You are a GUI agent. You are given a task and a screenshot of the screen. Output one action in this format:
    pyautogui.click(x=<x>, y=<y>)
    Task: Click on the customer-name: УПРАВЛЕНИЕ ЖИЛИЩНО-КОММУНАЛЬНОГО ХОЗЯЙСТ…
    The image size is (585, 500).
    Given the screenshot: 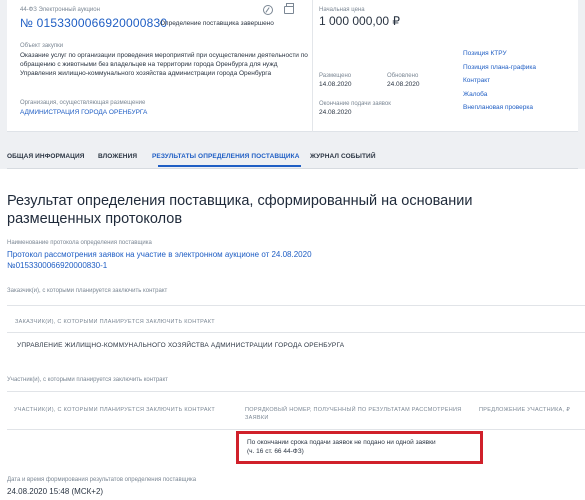 What is the action you would take?
    pyautogui.click(x=181, y=345)
    